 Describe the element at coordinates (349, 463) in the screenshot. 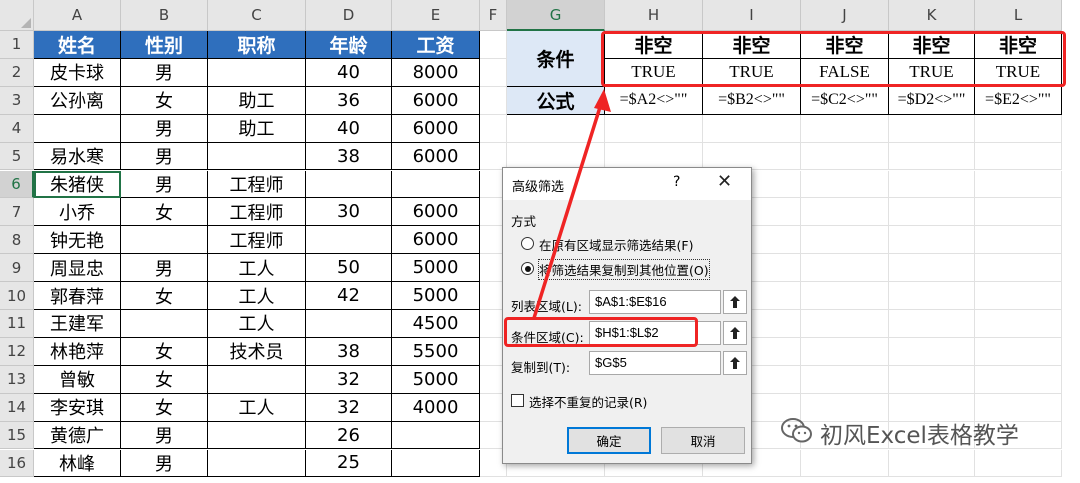

I see `table-cell: 25` at that location.